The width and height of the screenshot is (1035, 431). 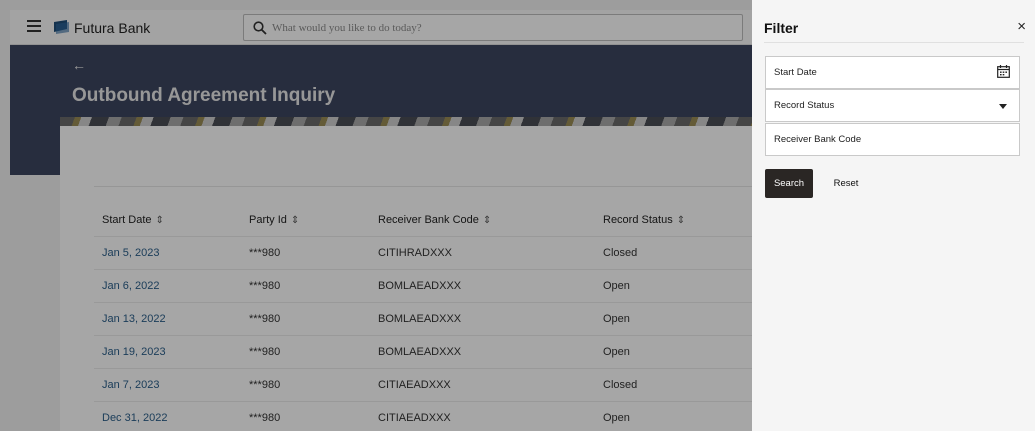 What do you see at coordinates (789, 183) in the screenshot?
I see `search-button: Search` at bounding box center [789, 183].